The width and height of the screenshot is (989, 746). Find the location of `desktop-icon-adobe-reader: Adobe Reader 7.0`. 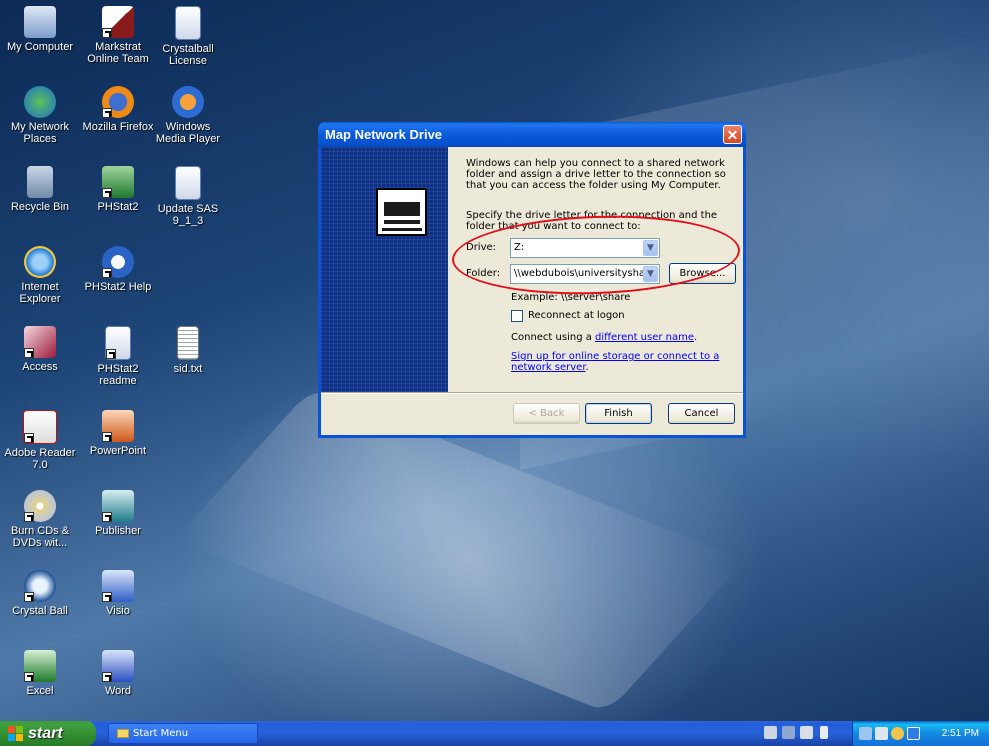

desktop-icon-adobe-reader: Adobe Reader 7.0 is located at coordinates (40, 440).